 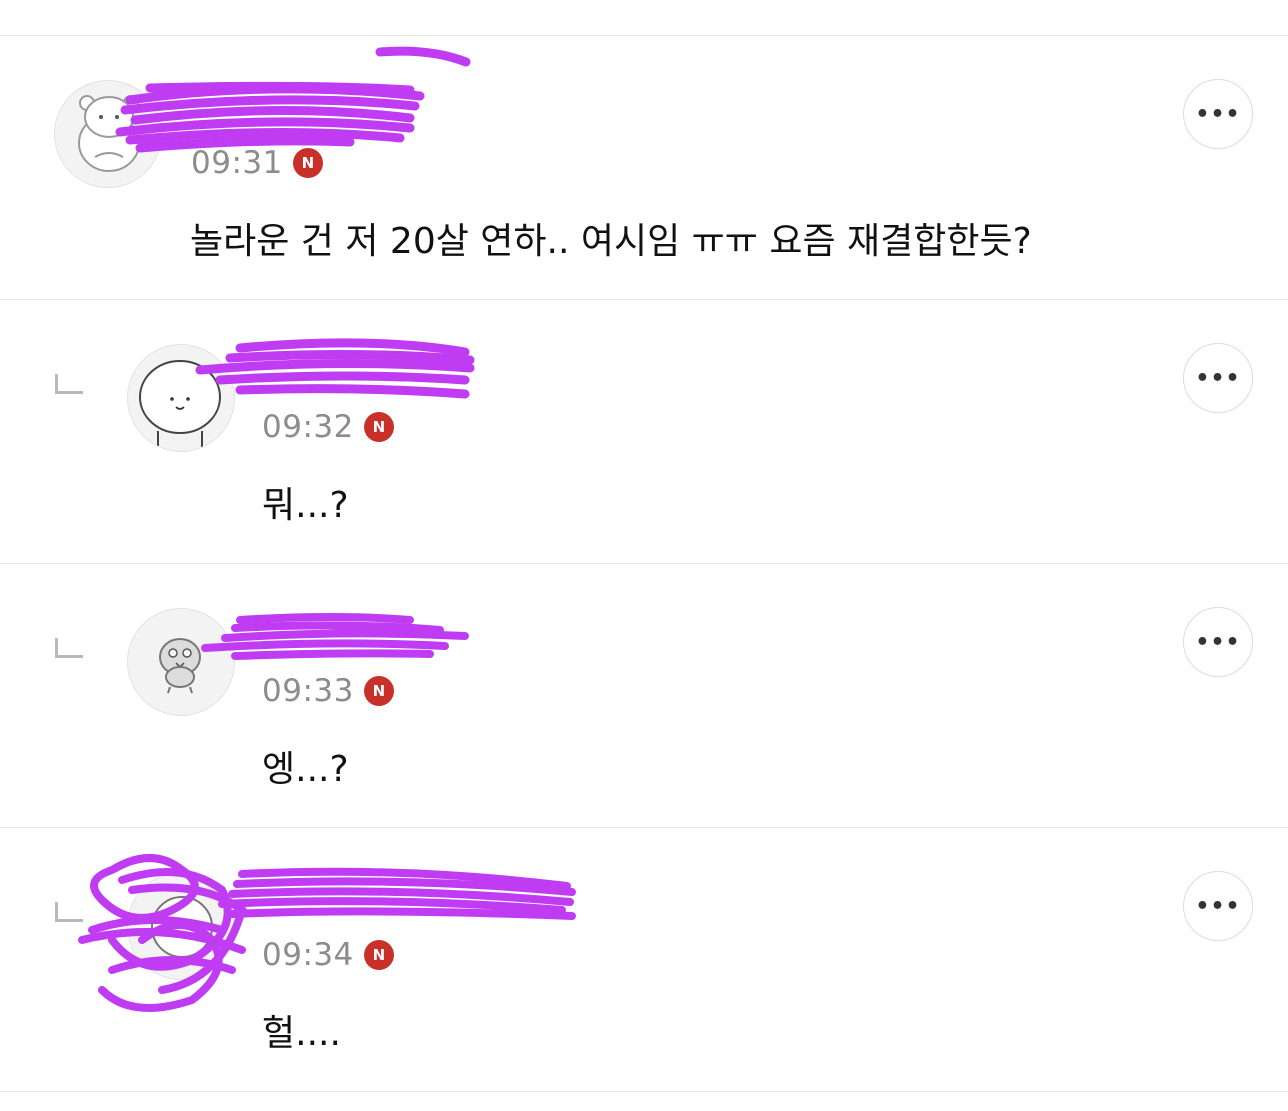 What do you see at coordinates (305, 769) in the screenshot?
I see `comment-text: 엥...?` at bounding box center [305, 769].